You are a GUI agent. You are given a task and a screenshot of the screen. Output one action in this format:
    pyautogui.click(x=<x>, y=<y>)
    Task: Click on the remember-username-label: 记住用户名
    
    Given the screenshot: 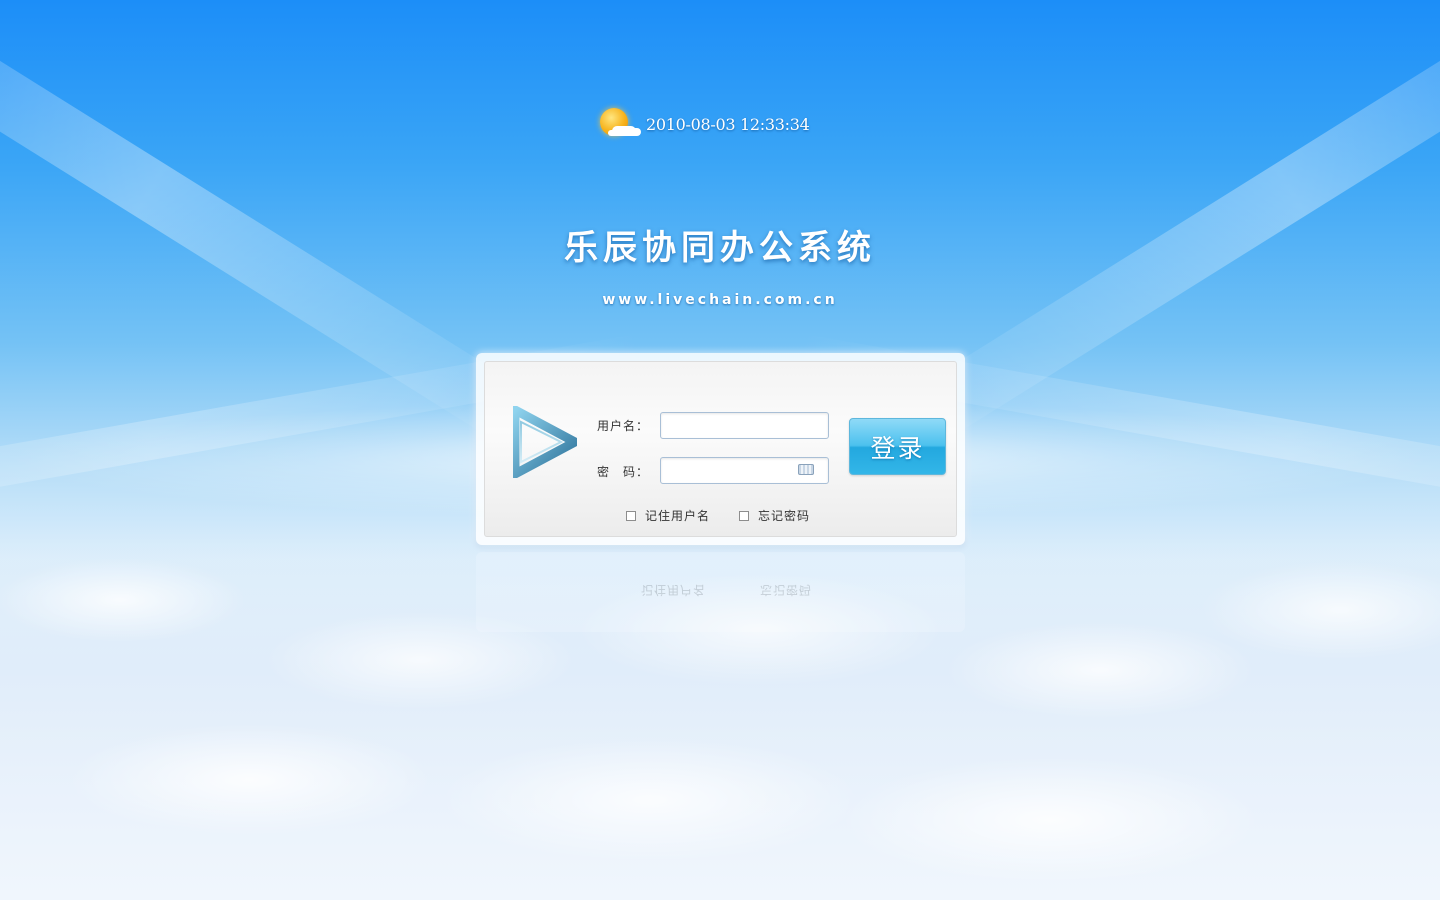 What is the action you would take?
    pyautogui.click(x=678, y=516)
    